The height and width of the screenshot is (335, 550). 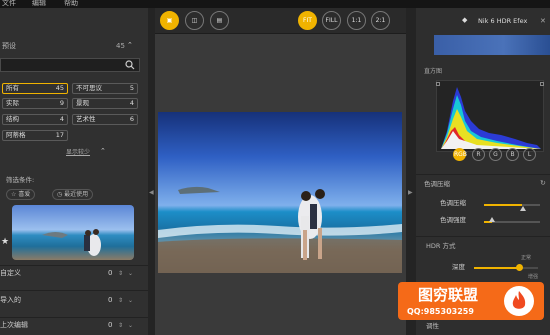 I want to click on zoom-1-1-button: 1:1, so click(x=356, y=20).